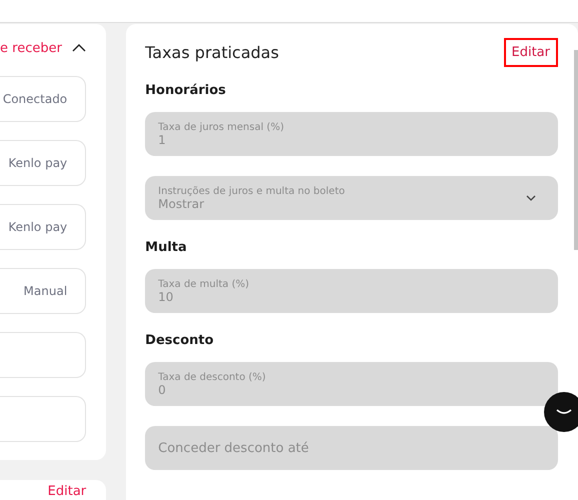  I want to click on card-title: Taxas praticadas, so click(212, 52).